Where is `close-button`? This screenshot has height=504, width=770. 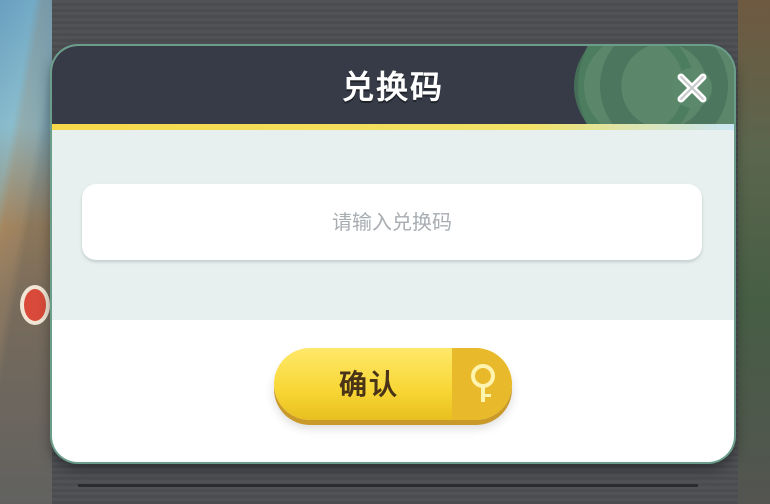
close-button is located at coordinates (692, 88).